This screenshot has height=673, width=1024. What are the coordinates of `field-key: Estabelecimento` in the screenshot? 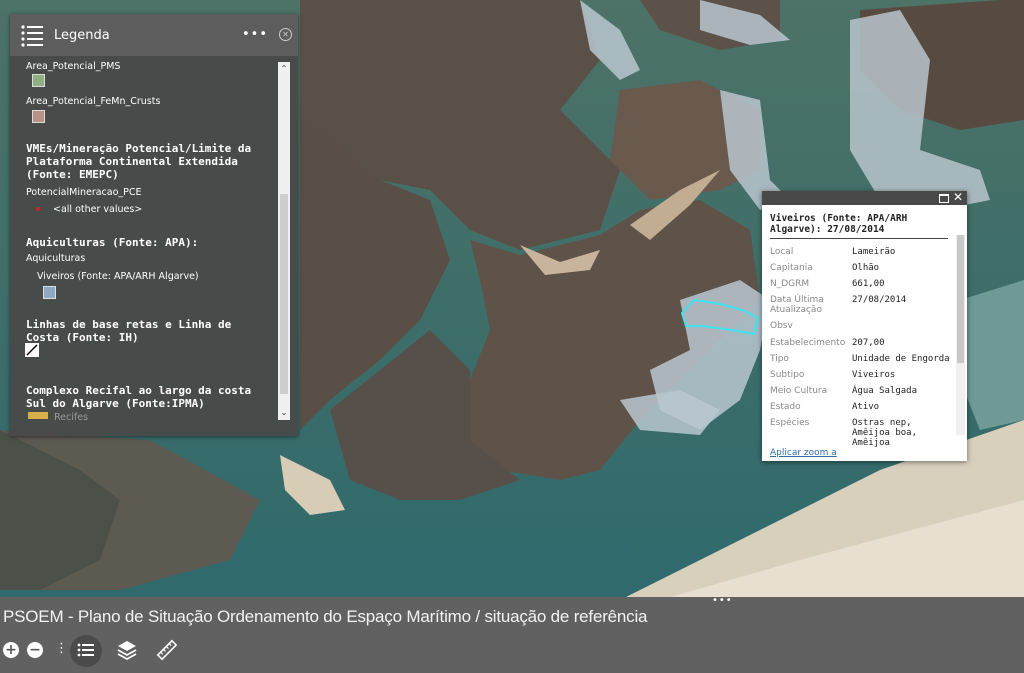 It's located at (808, 343).